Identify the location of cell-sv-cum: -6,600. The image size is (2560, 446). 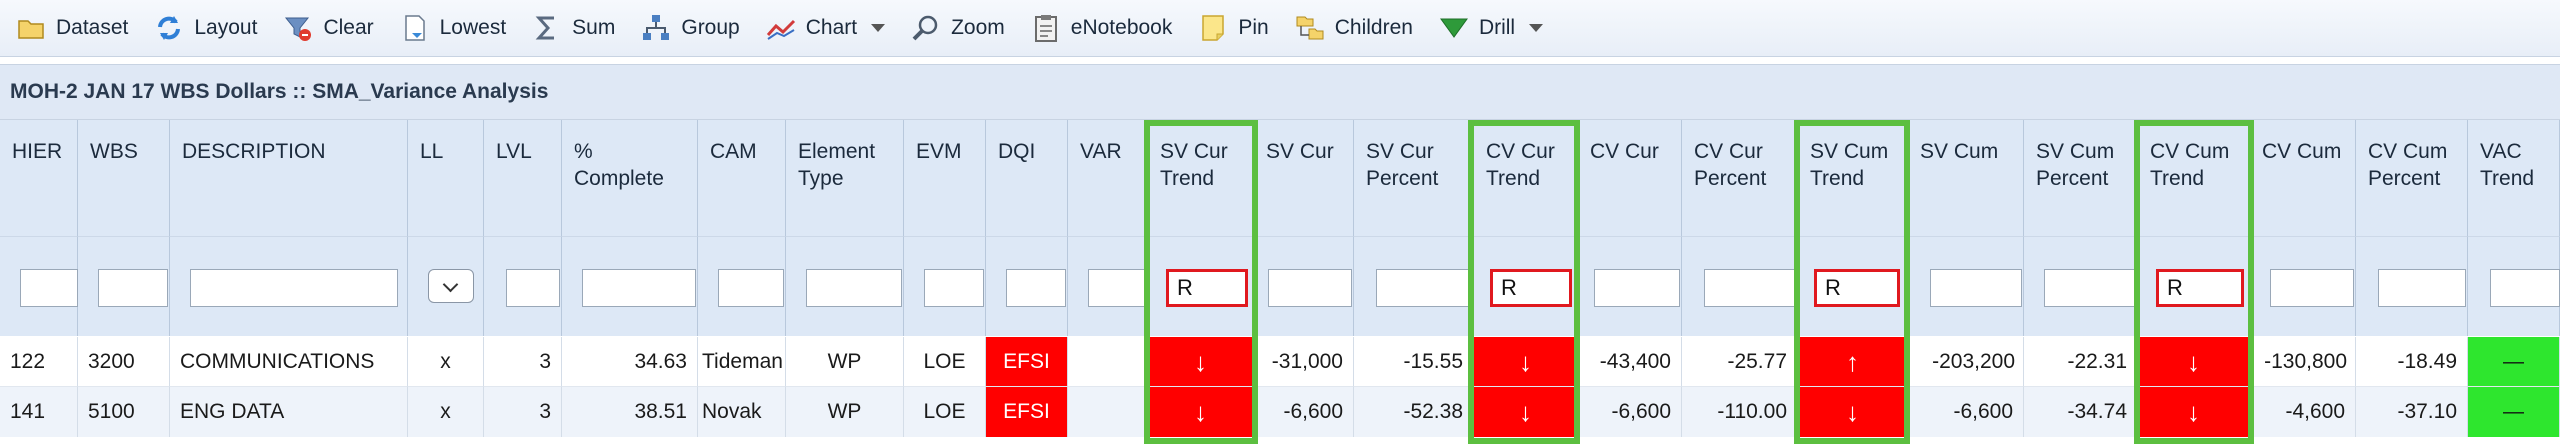
(1966, 412).